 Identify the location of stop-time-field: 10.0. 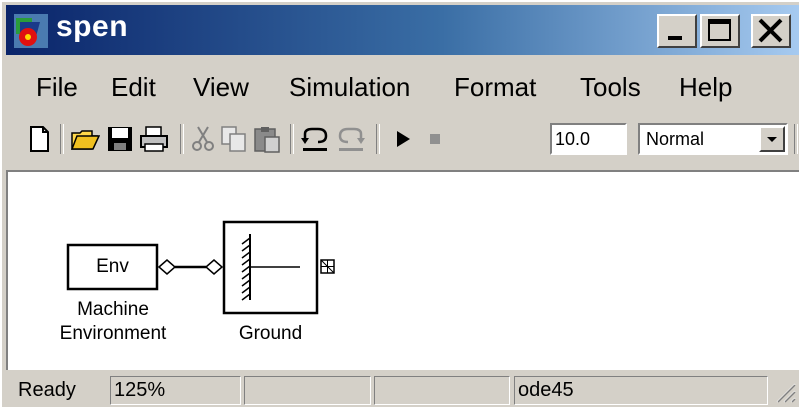
(588, 139).